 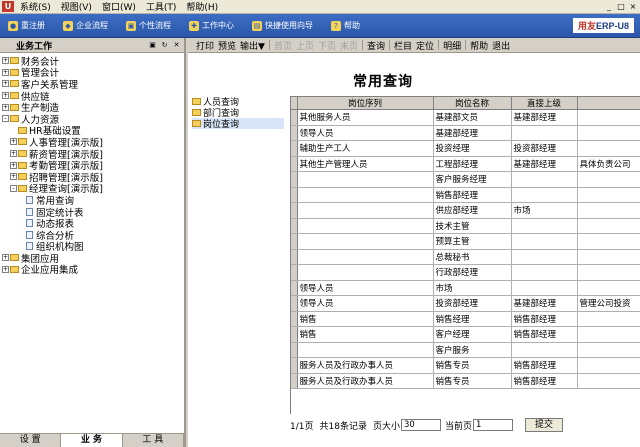 What do you see at coordinates (472, 148) in the screenshot?
I see `table-cell: 投资经理` at bounding box center [472, 148].